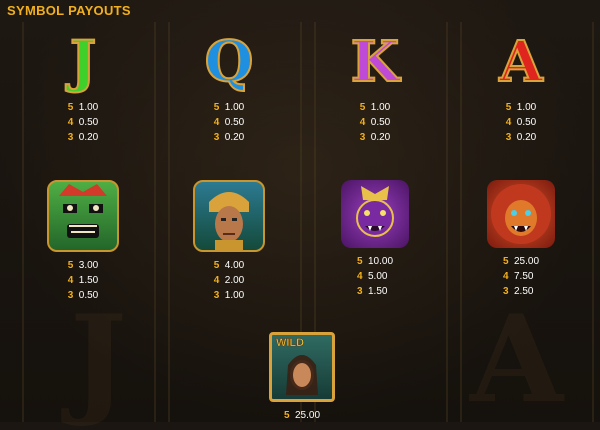  I want to click on symbol-a: A 5 1.00 4 0.50 3 0.20, so click(521, 87).